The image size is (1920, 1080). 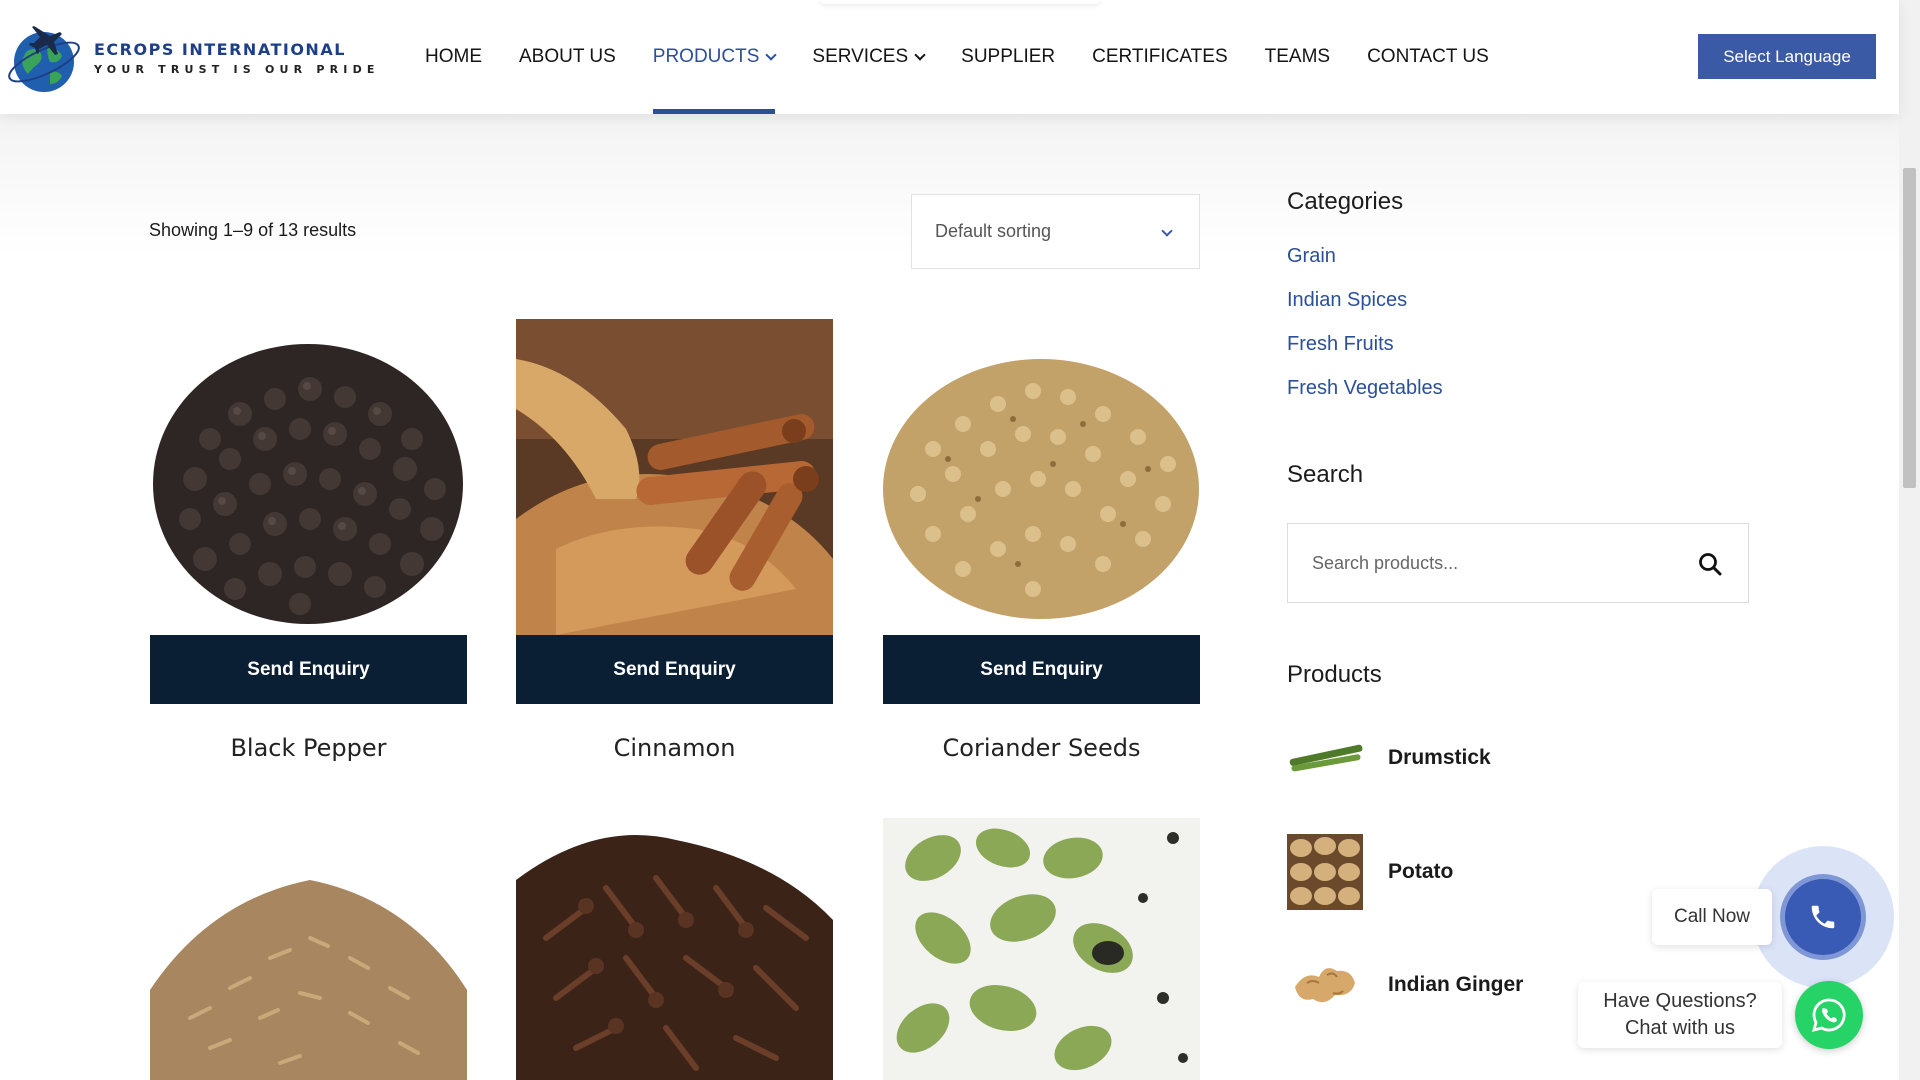 I want to click on search-icon, so click(x=1710, y=564).